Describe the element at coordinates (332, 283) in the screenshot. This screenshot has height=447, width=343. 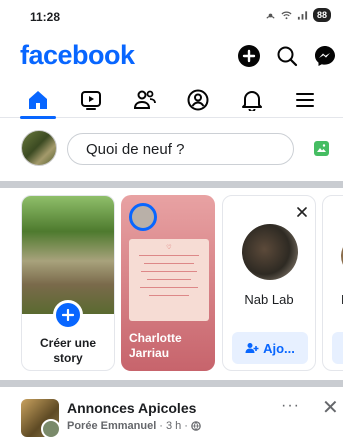
I see `suggestion-card-next: E` at that location.